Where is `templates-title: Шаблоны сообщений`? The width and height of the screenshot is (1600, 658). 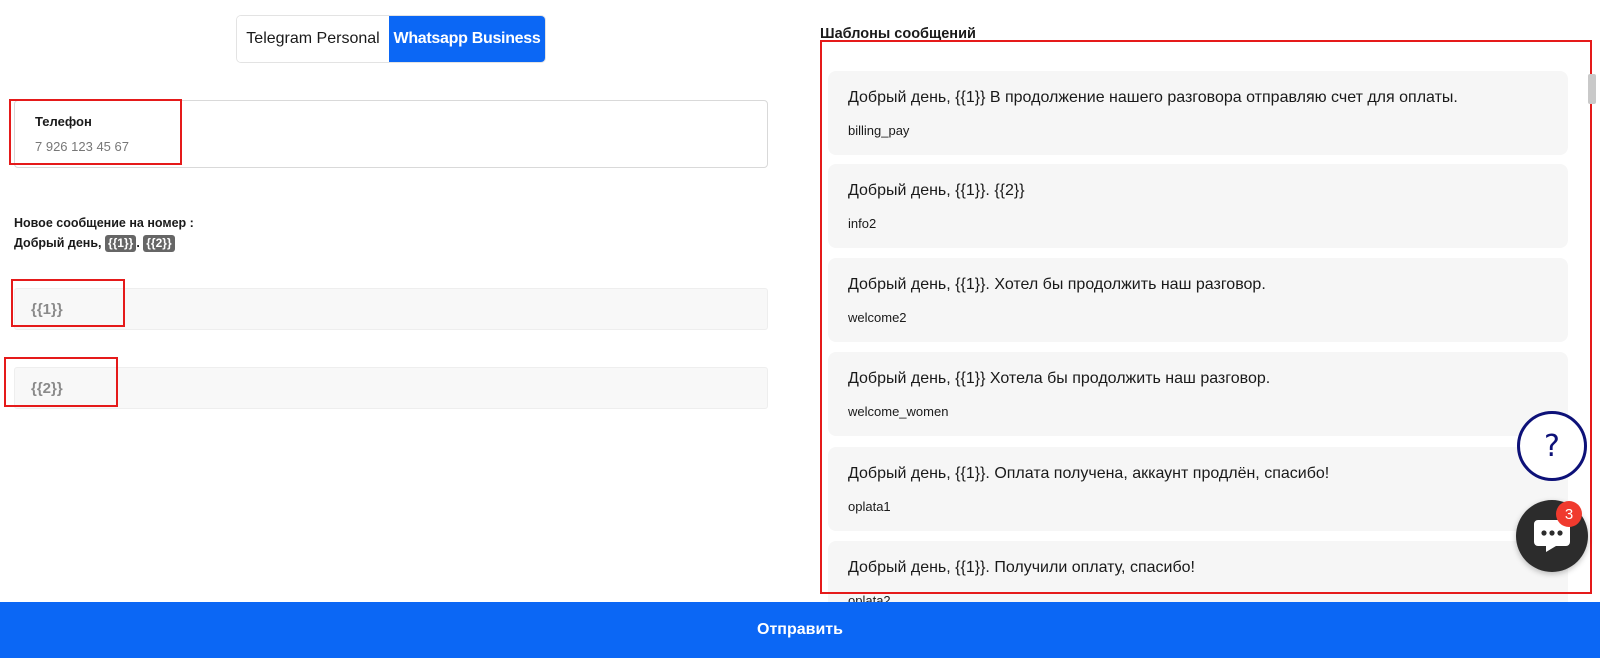
templates-title: Шаблоны сообщений is located at coordinates (898, 34).